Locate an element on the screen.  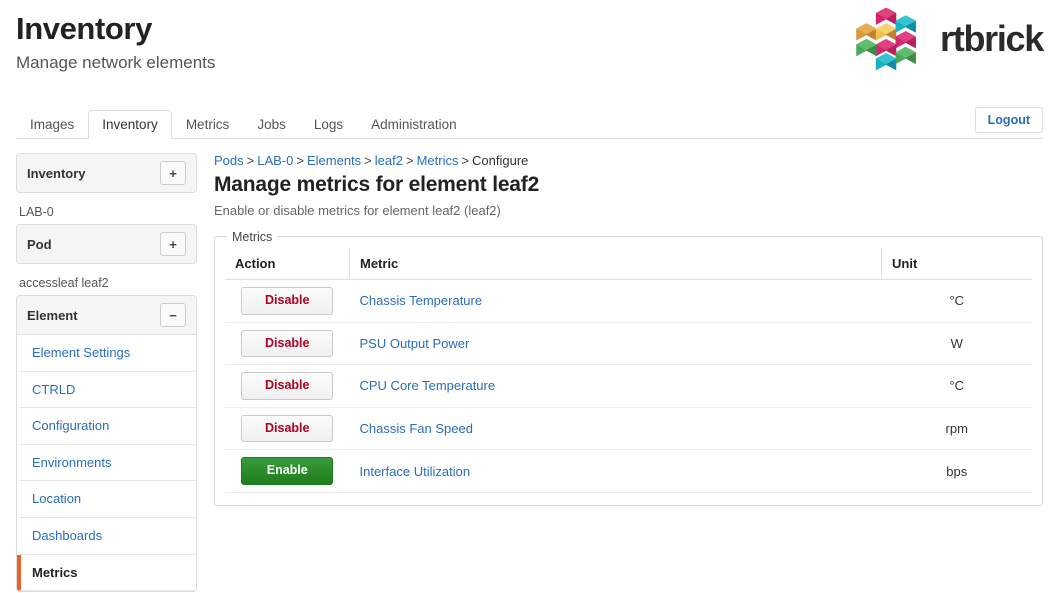
table-cell-metric: CPU Core Temperature is located at coordinates (615, 386).